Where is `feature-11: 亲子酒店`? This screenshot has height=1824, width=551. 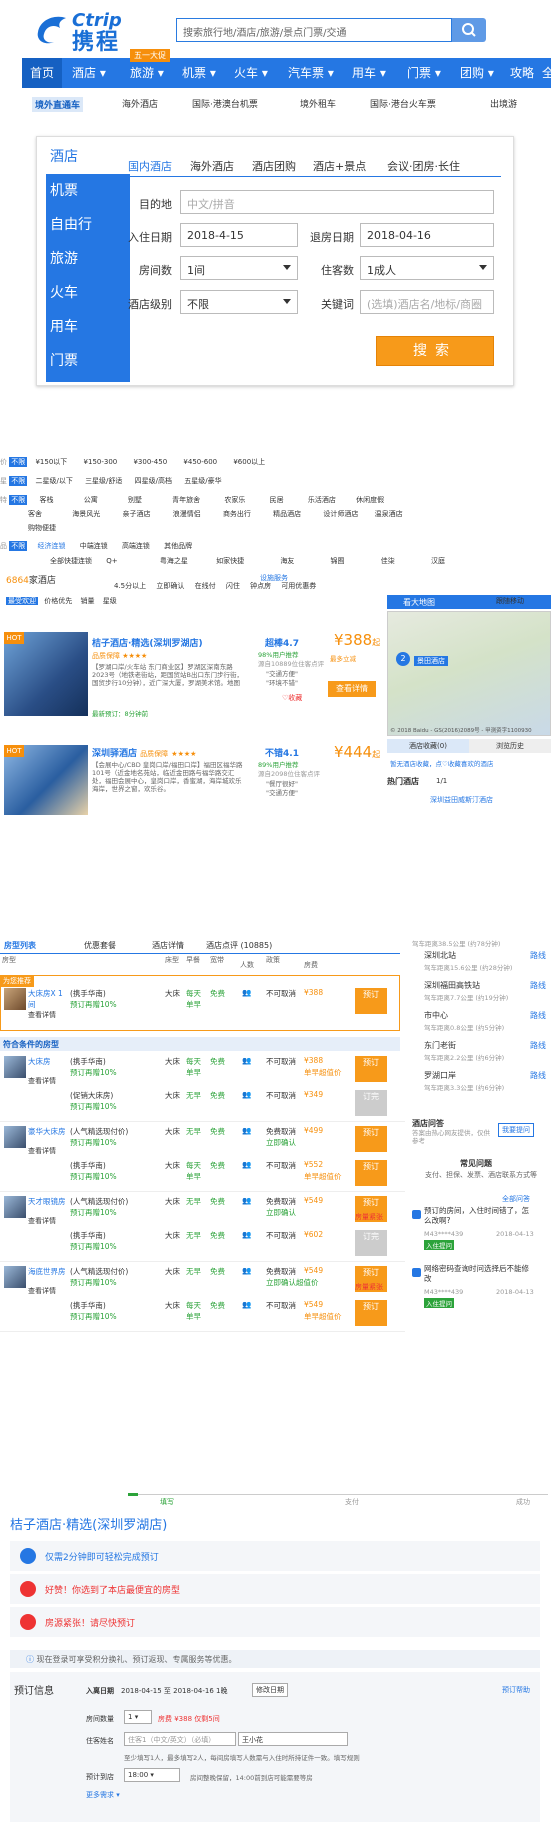
feature-11: 亲子酒店 is located at coordinates (136, 514).